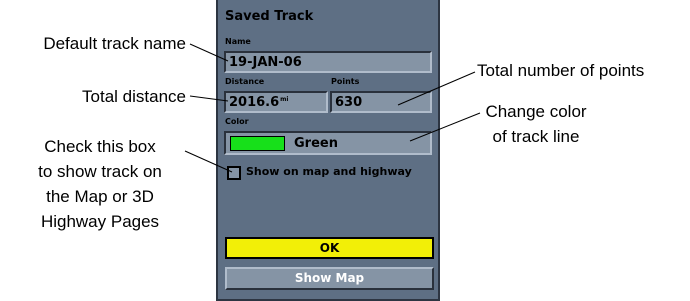 This screenshot has width=690, height=301. I want to click on leader-checkbox, so click(208, 161).